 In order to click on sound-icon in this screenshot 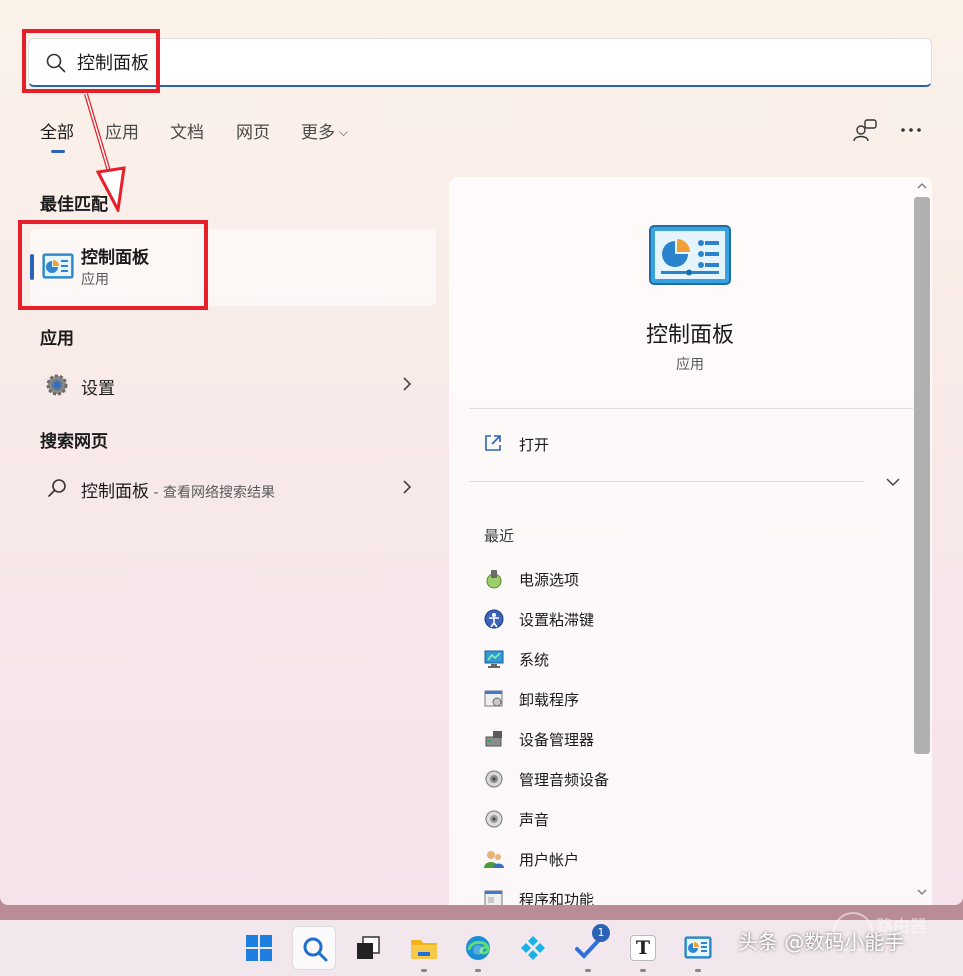, I will do `click(494, 819)`.